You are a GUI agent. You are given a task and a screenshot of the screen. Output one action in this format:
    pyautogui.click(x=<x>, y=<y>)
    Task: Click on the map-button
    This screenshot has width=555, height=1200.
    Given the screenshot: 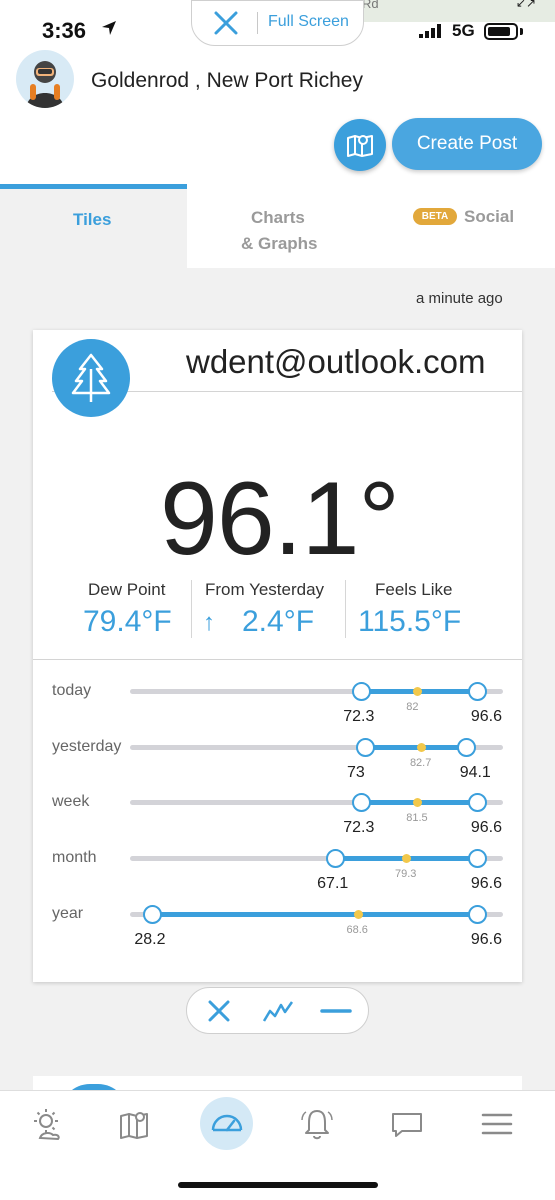 What is the action you would take?
    pyautogui.click(x=360, y=145)
    